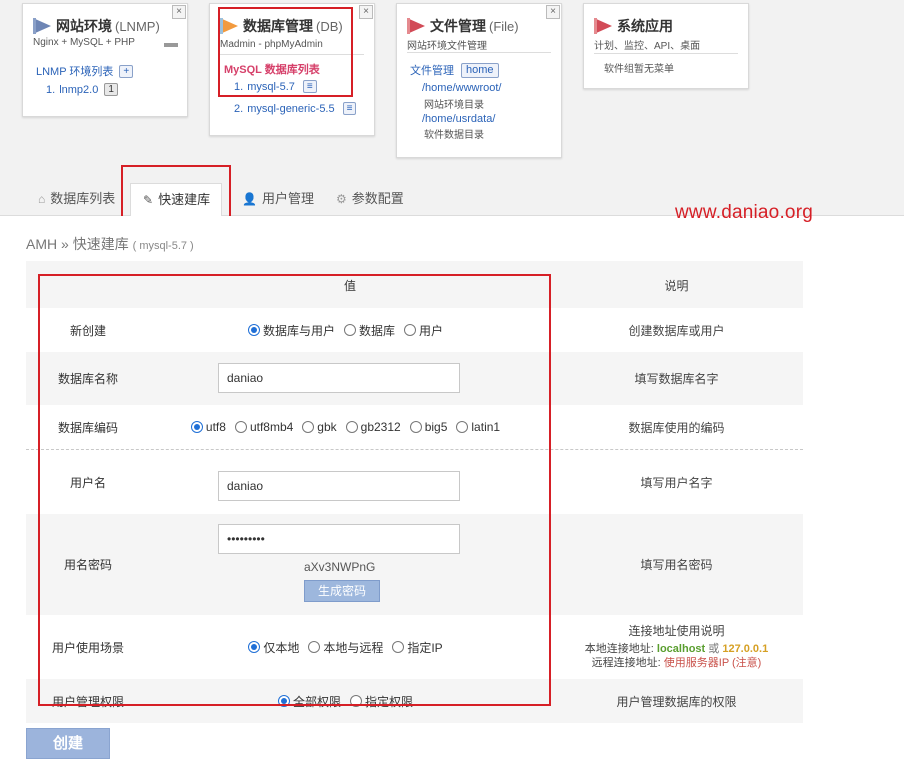  What do you see at coordinates (341, 199) in the screenshot?
I see `gear-icon: ⚙` at bounding box center [341, 199].